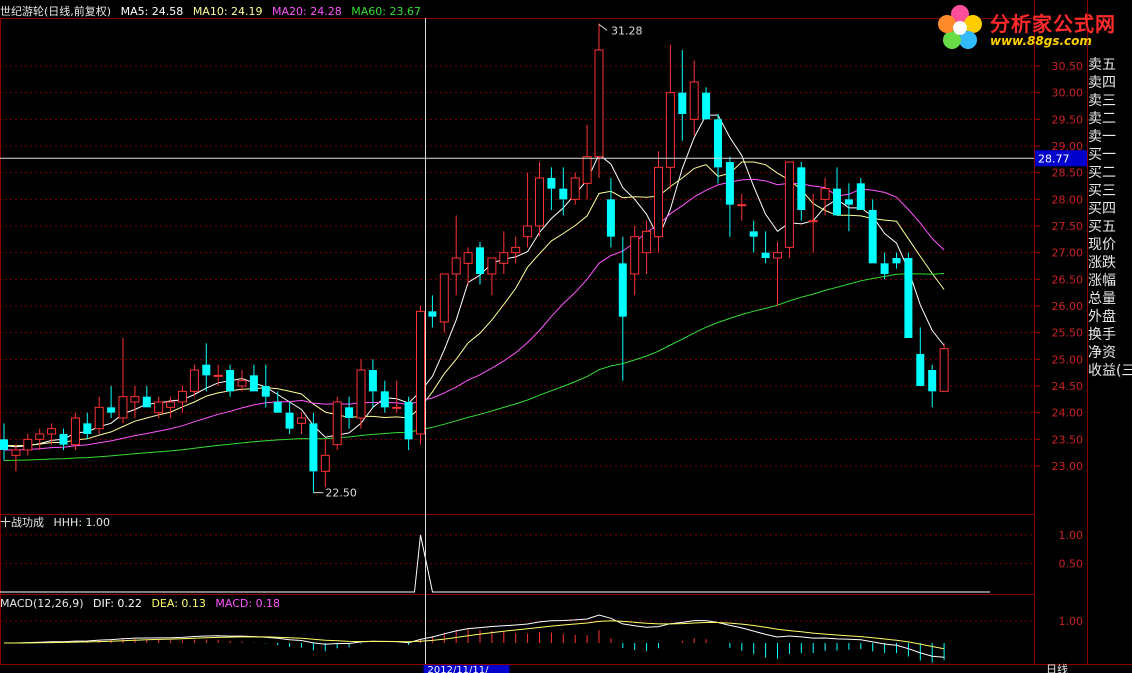 The height and width of the screenshot is (673, 1132). I want to click on quote-label: 买四, so click(1102, 209).